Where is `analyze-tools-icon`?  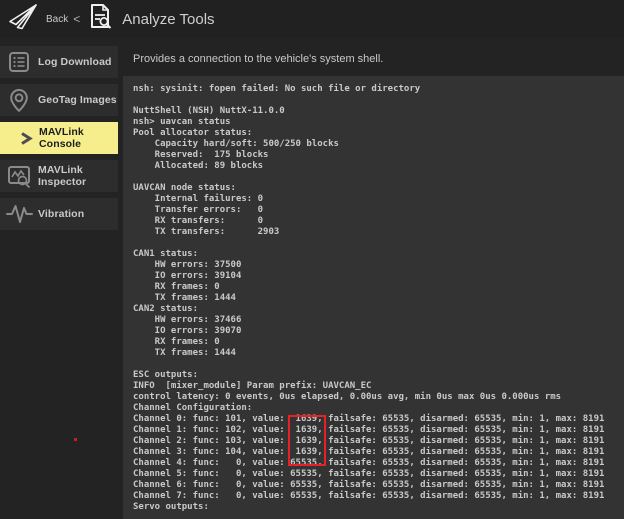 analyze-tools-icon is located at coordinates (100, 19).